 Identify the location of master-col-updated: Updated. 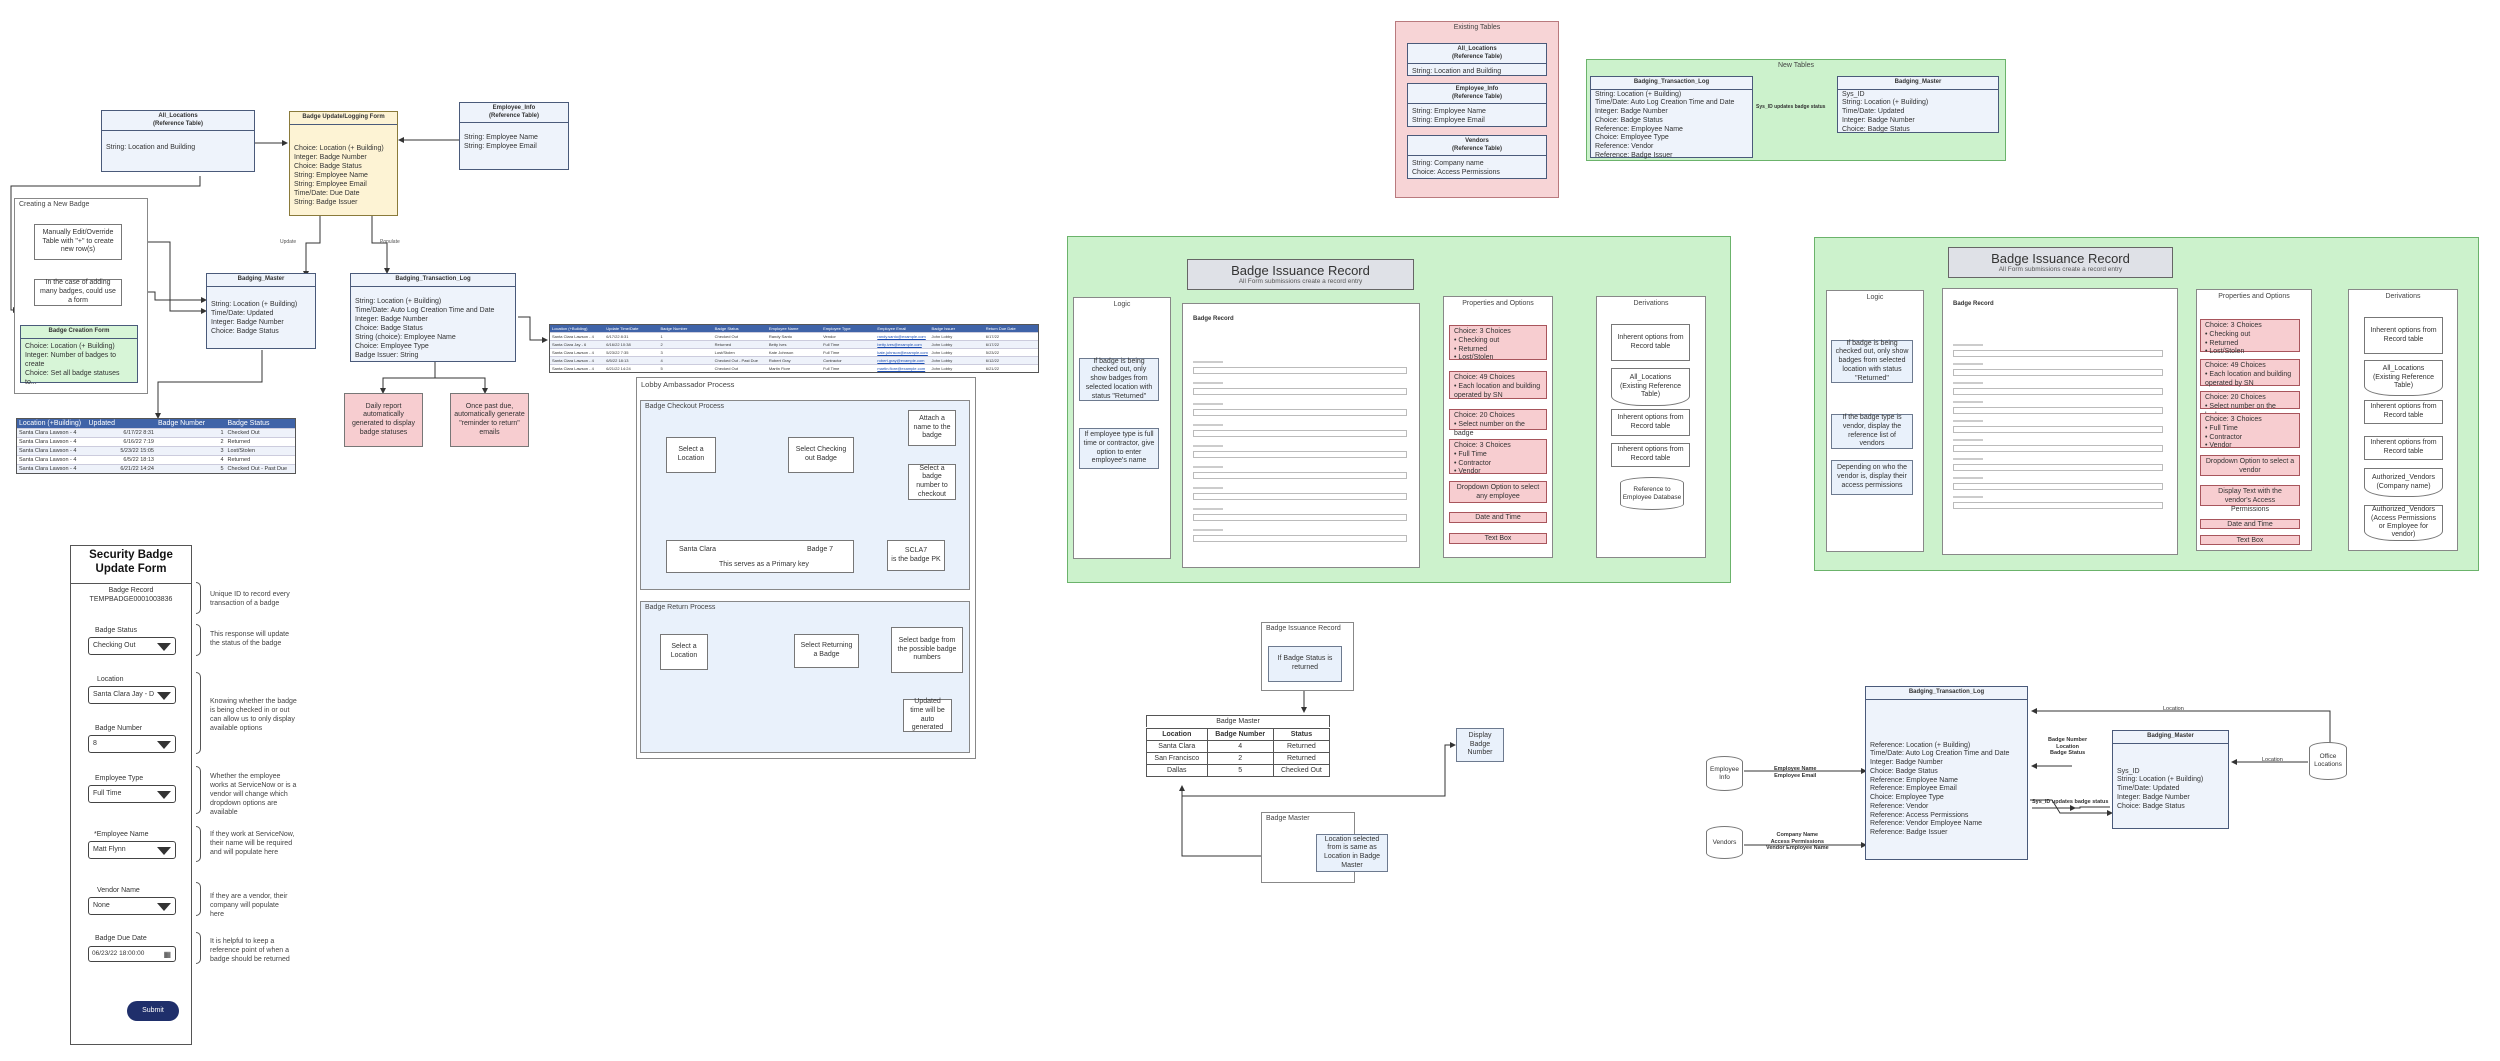
(122, 423).